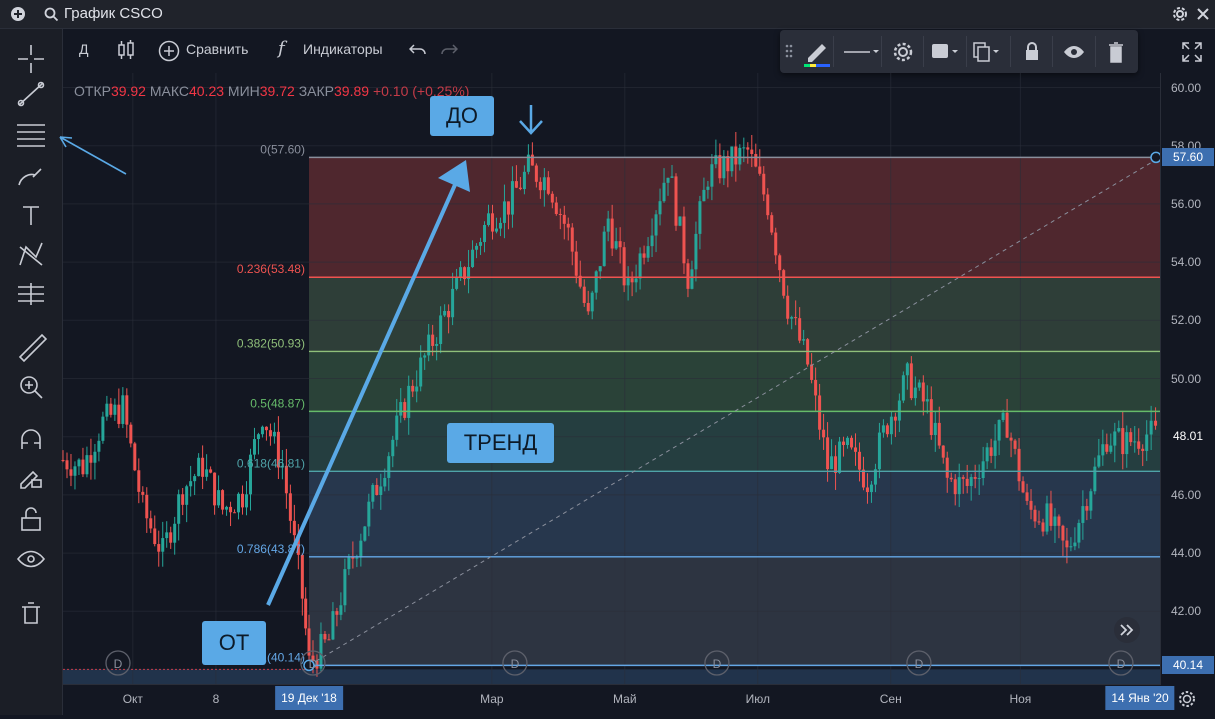 Image resolution: width=1215 pixels, height=719 pixels. I want to click on fib-band-extension, so click(611, 676).